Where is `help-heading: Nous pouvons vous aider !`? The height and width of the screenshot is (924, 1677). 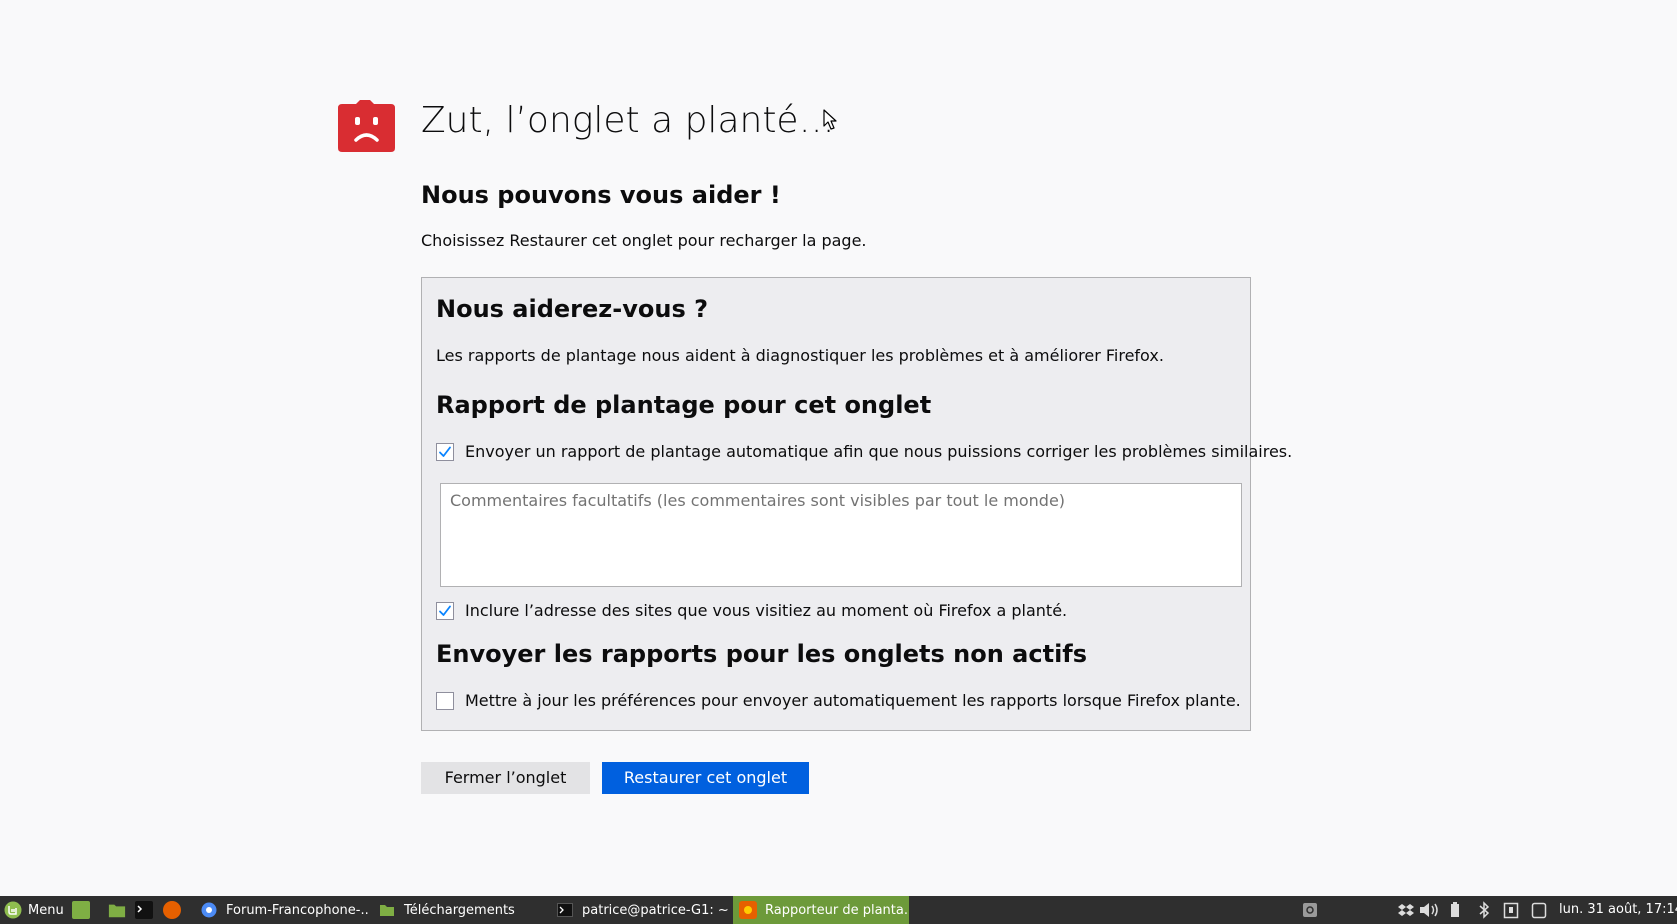
help-heading: Nous pouvons vous aider ! is located at coordinates (601, 195).